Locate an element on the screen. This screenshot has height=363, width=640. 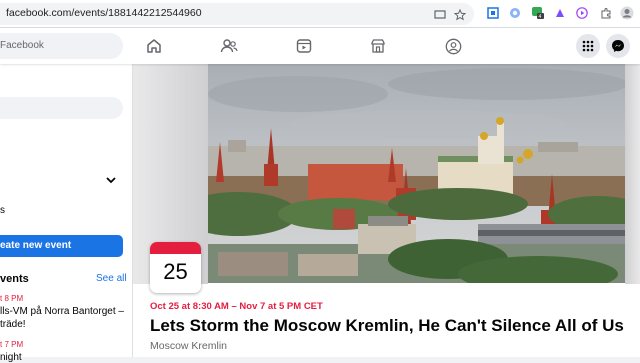
facebook-top-nav: Facebook is located at coordinates (320, 46).